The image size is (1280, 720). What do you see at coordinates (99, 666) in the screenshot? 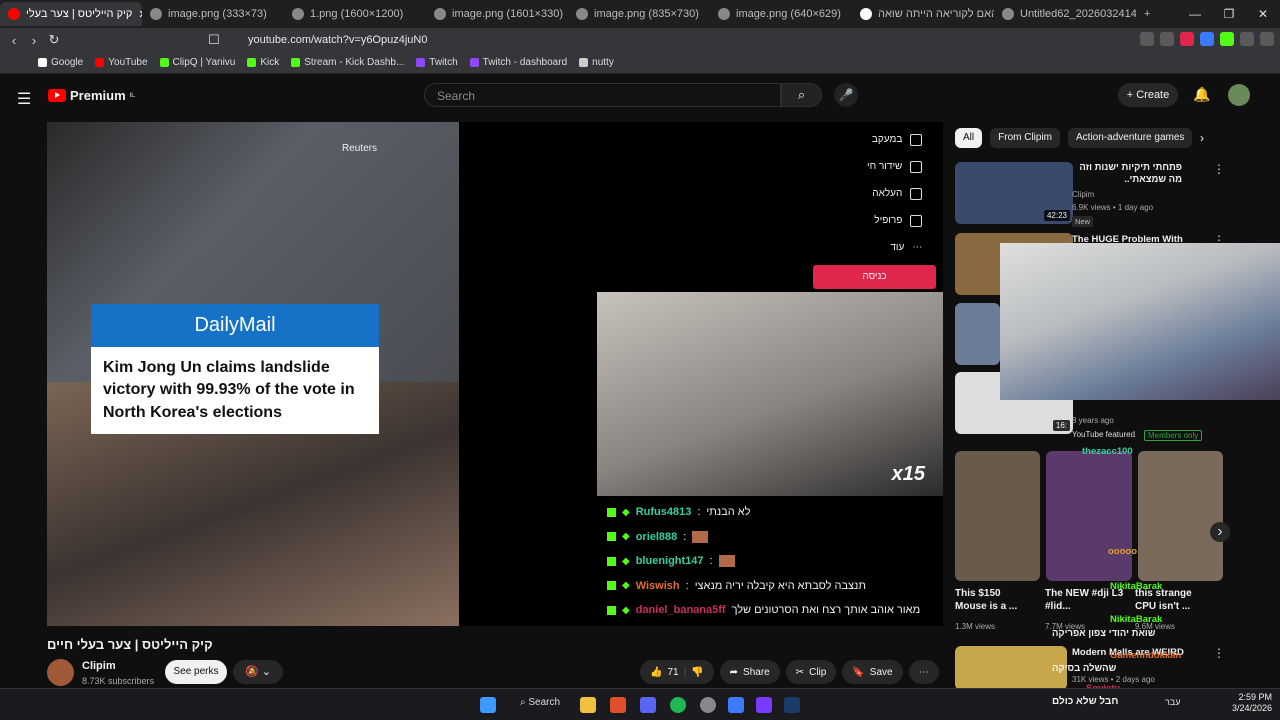
I see `channel-name: Clipim` at bounding box center [99, 666].